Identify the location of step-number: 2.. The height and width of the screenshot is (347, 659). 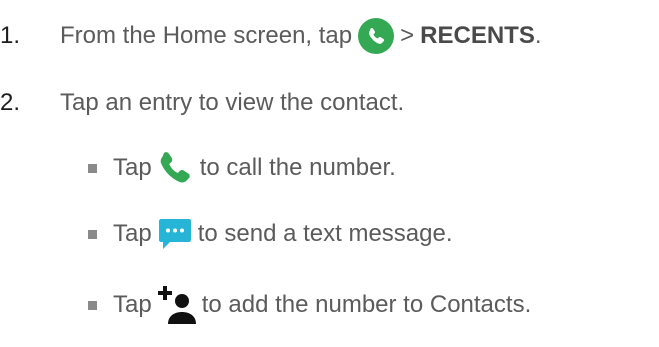
(10, 102).